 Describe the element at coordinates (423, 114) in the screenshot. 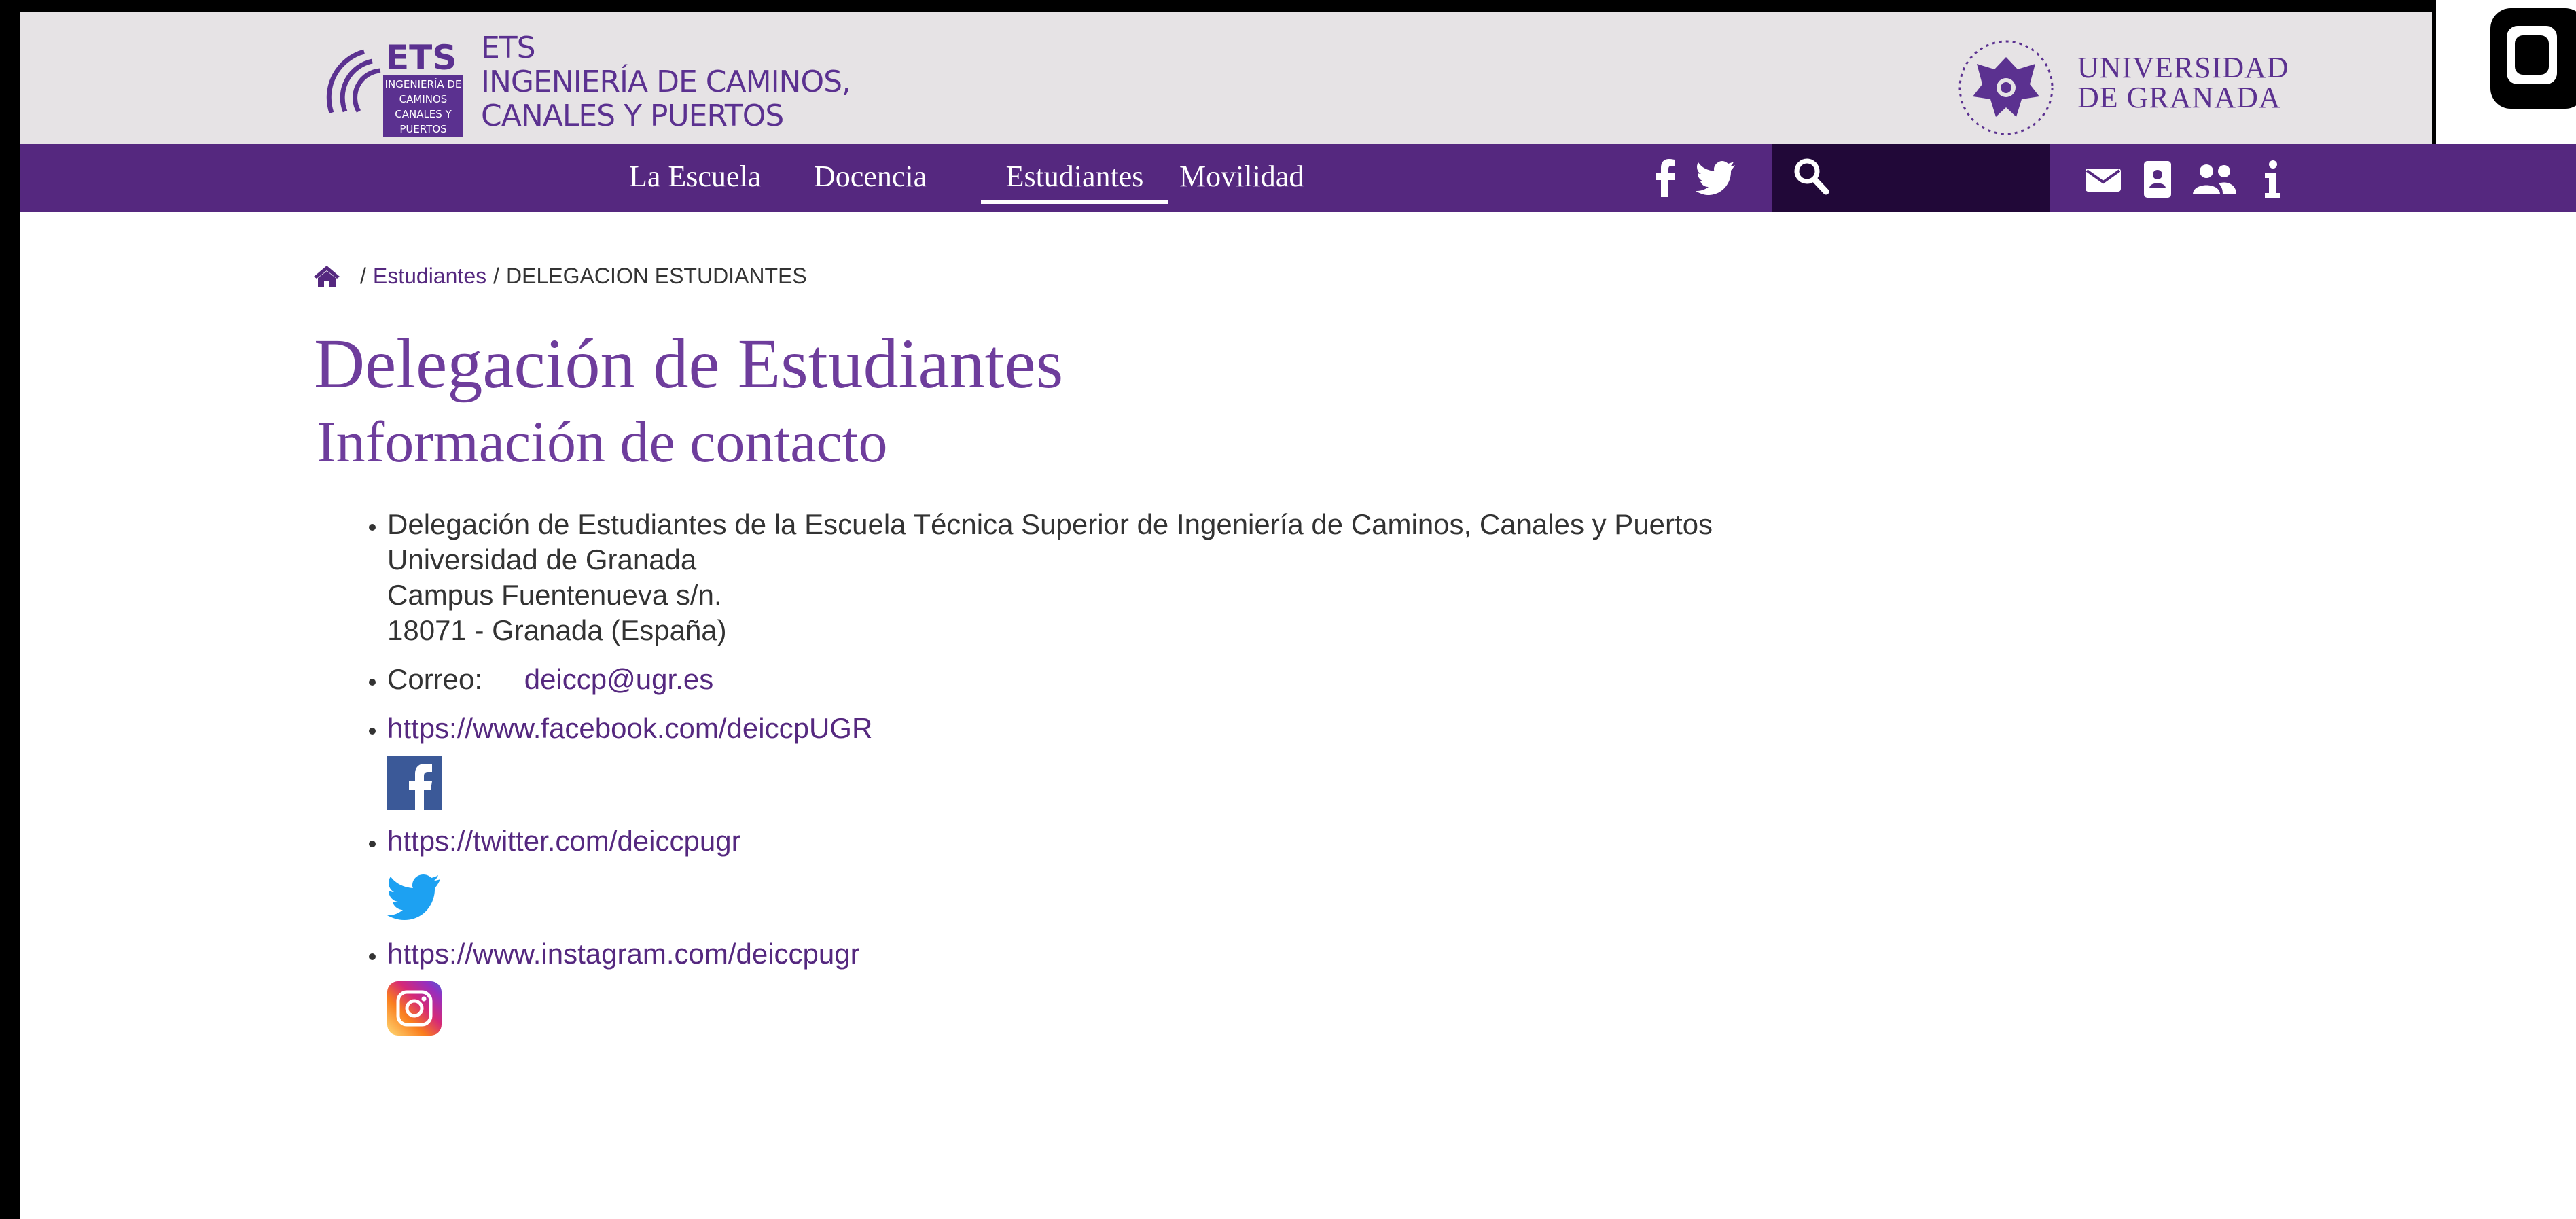

I see `svg-text: CANALES Y` at that location.